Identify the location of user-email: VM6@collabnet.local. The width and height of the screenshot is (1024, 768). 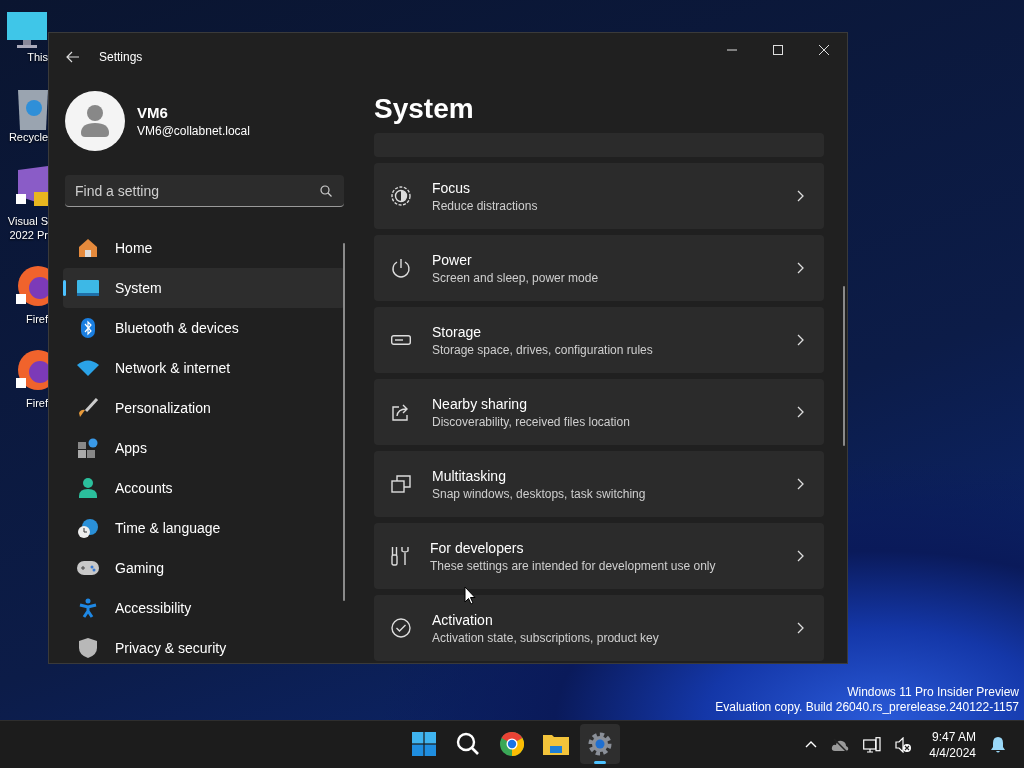
(193, 131).